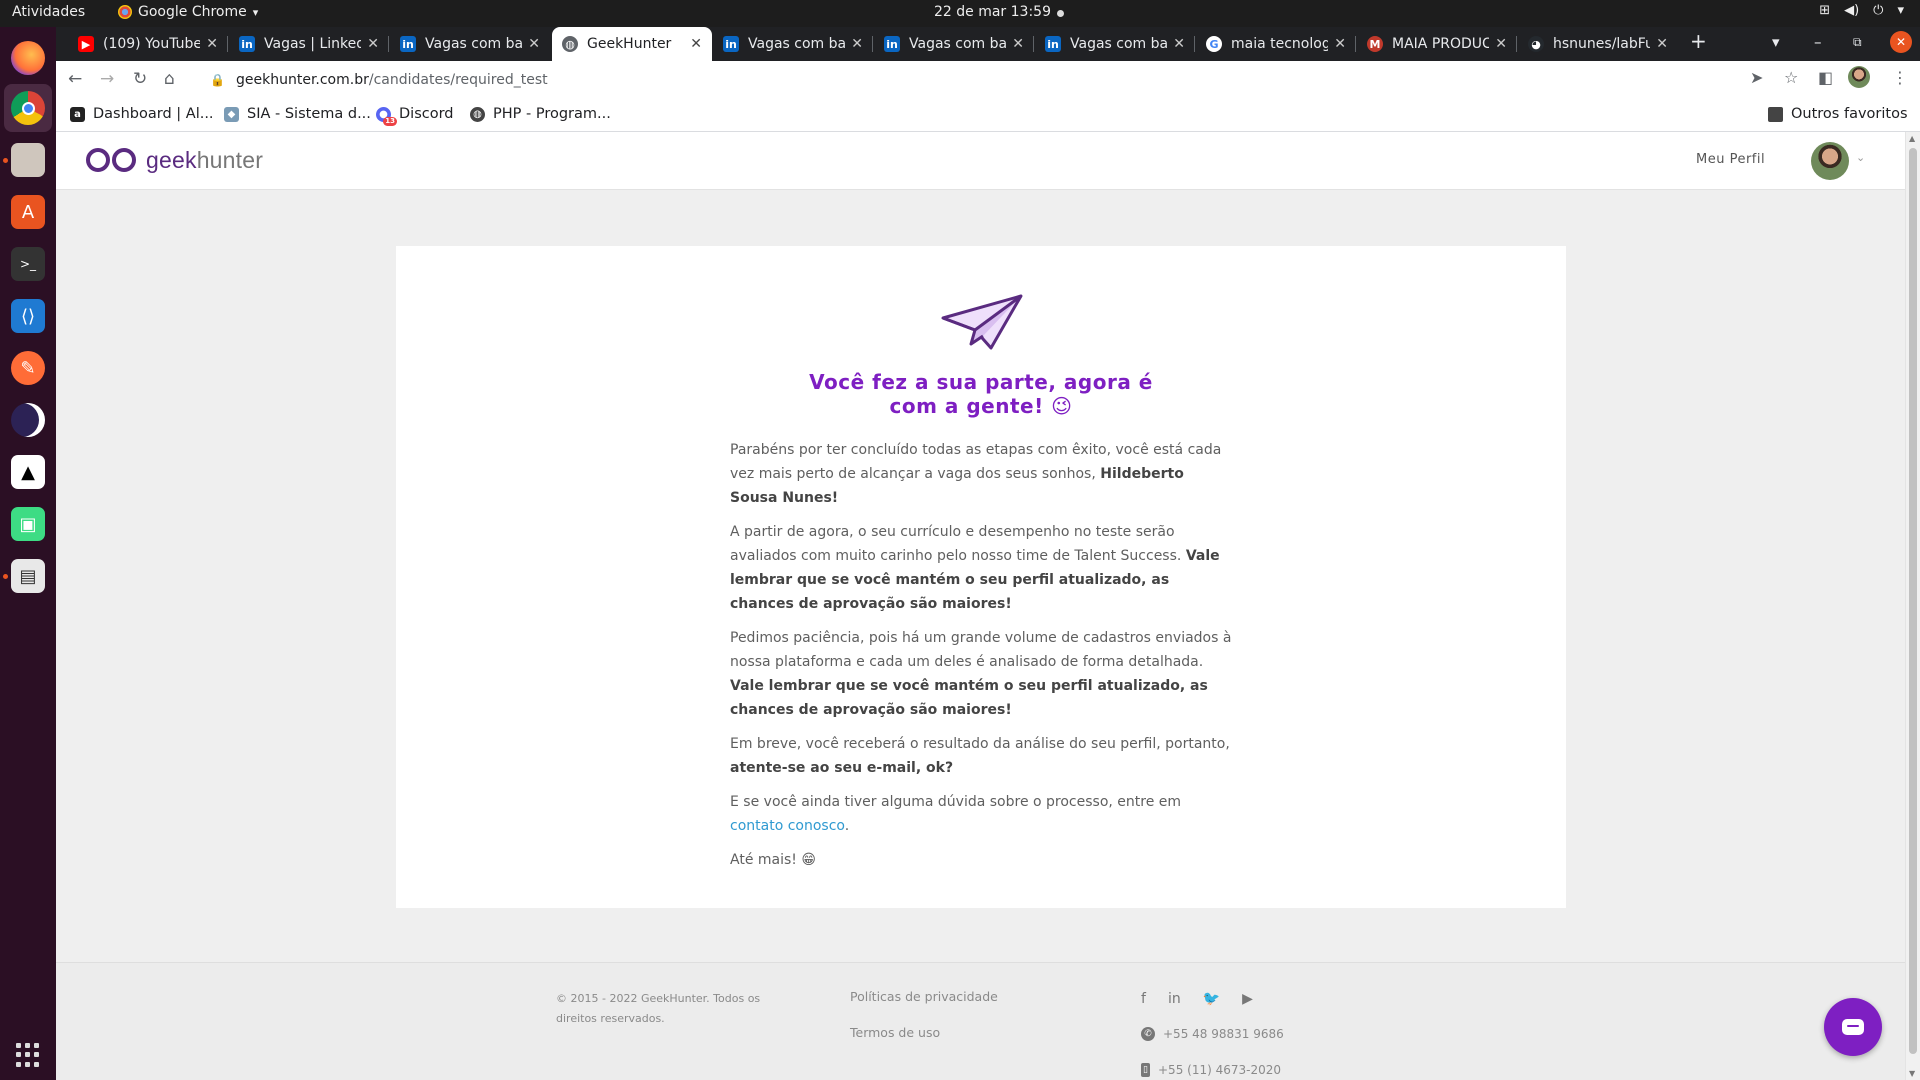 The image size is (1920, 1080). I want to click on folder-icon, so click(1775, 114).